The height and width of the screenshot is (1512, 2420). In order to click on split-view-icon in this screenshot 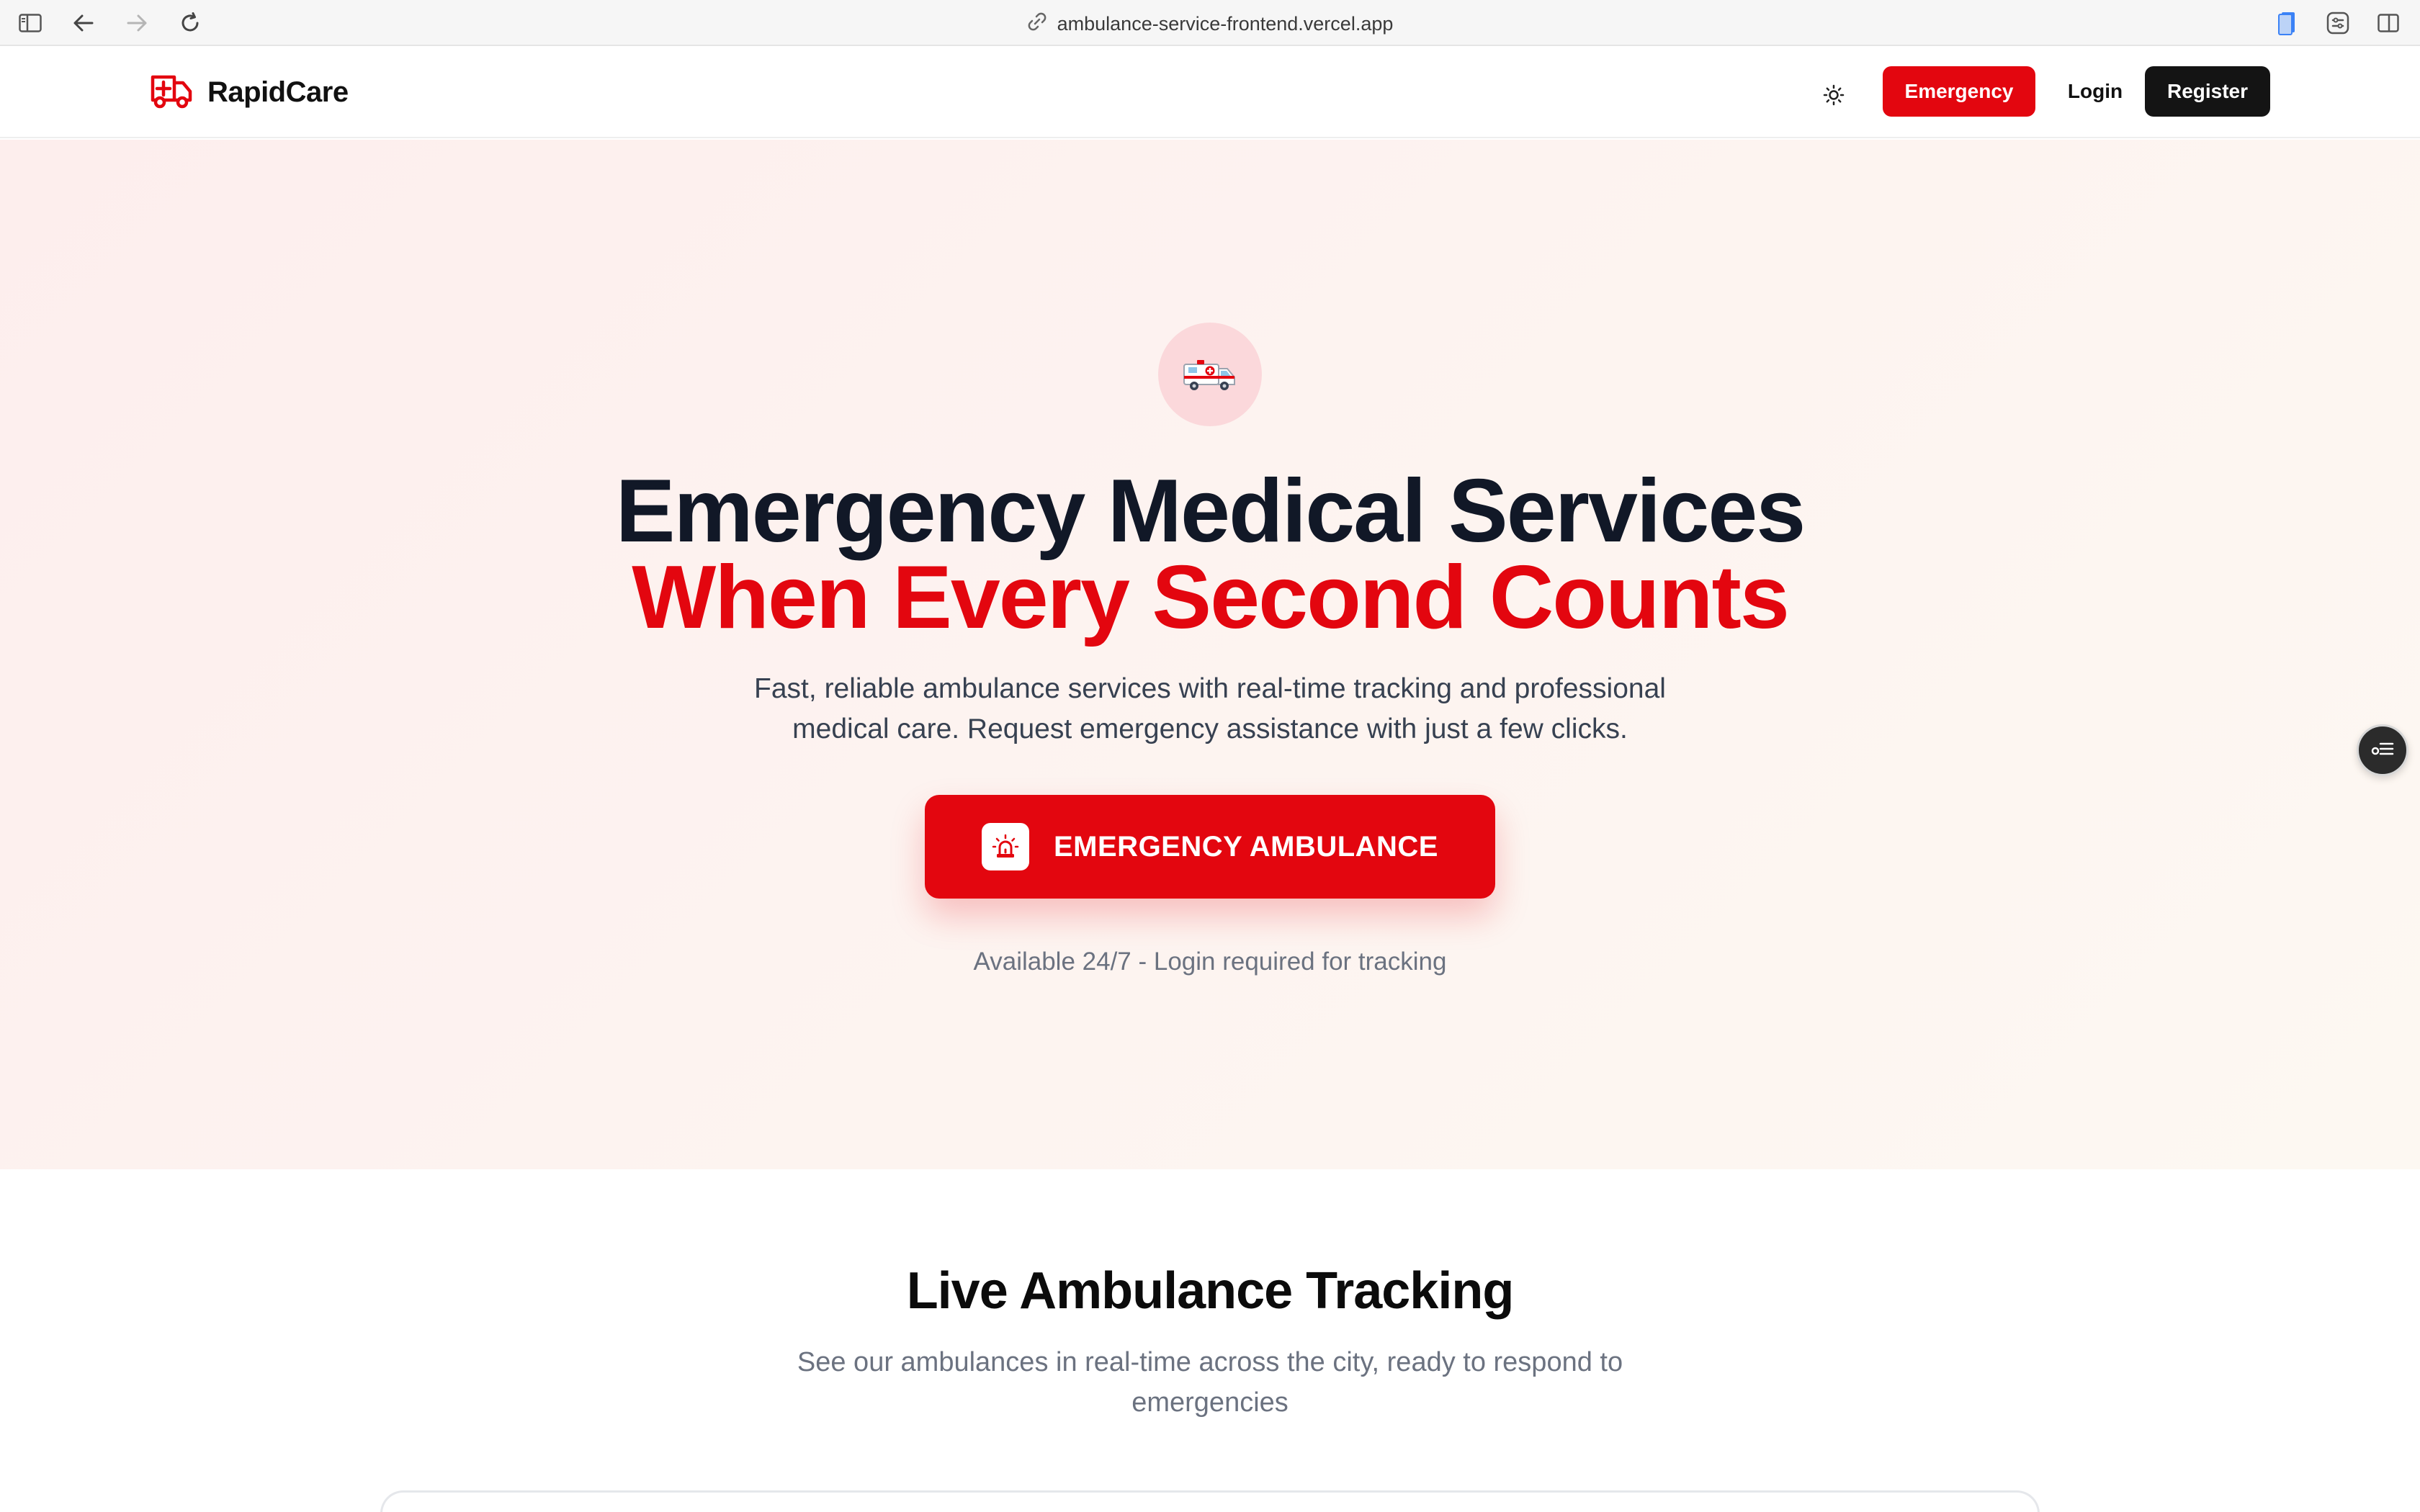, I will do `click(2388, 23)`.